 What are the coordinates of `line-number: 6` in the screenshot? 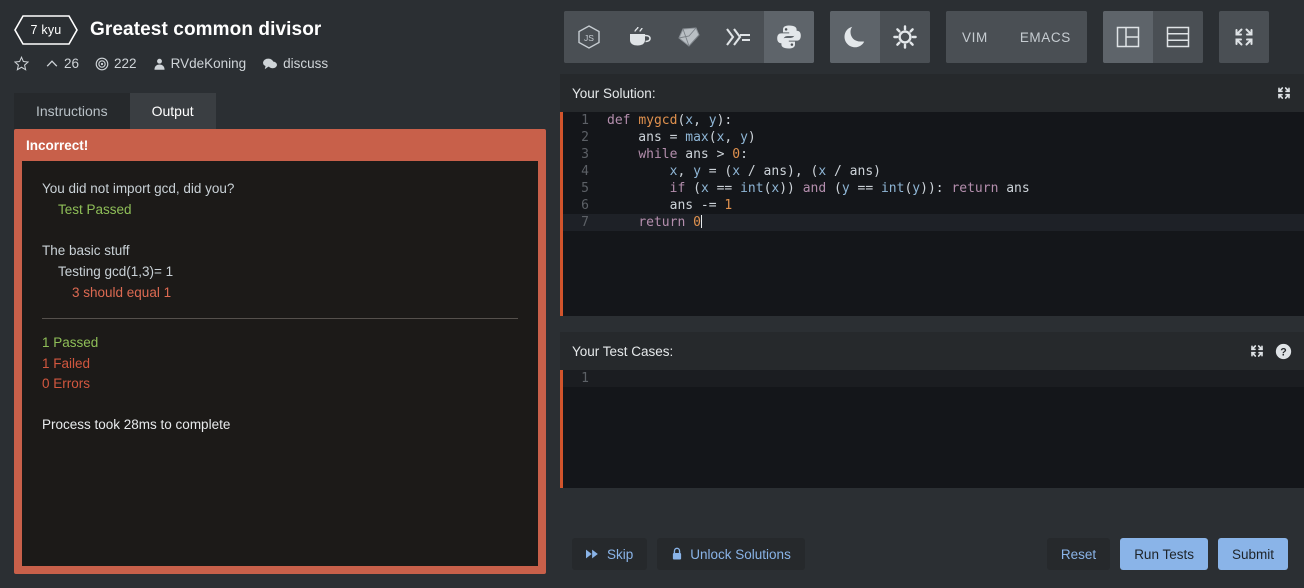 It's located at (585, 205).